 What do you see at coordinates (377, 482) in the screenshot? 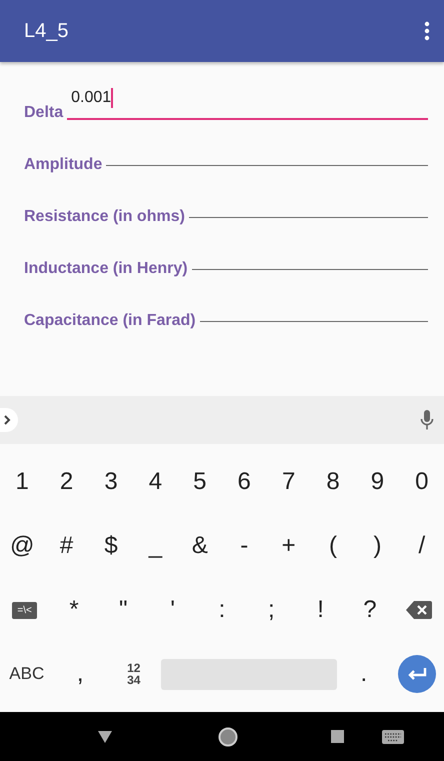
I see `keyboard-key: 9` at bounding box center [377, 482].